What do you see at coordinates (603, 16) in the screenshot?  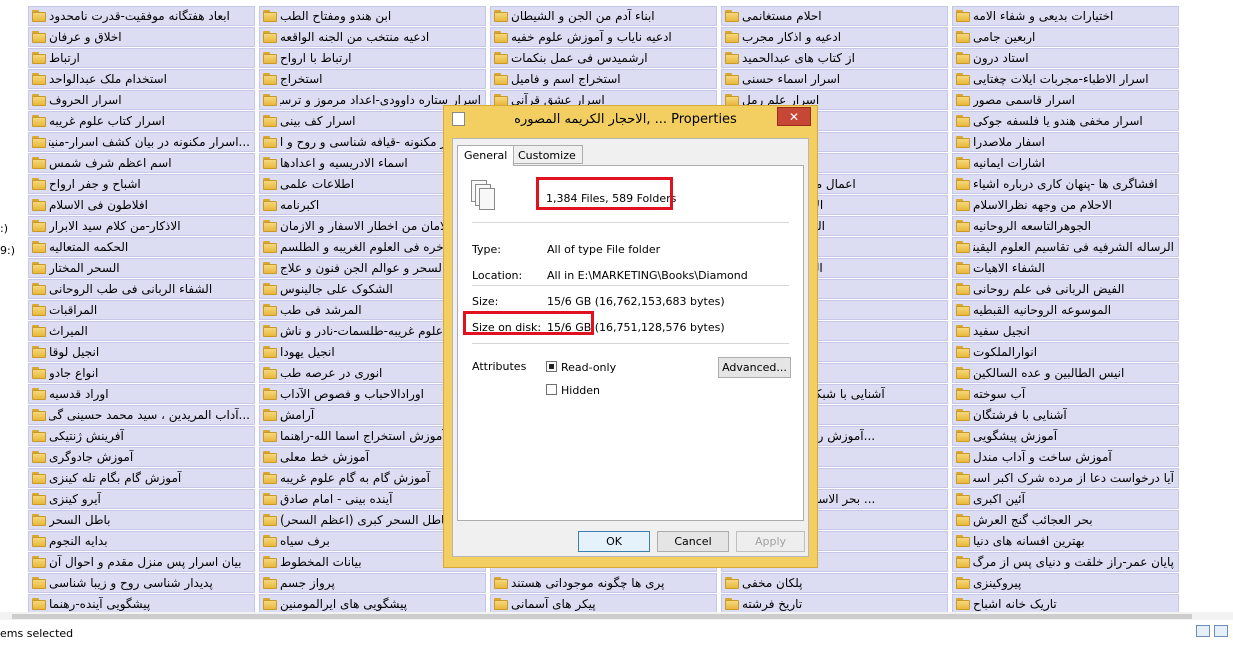 I see `folder-item: ابناء آدم من الجن و الشیطان` at bounding box center [603, 16].